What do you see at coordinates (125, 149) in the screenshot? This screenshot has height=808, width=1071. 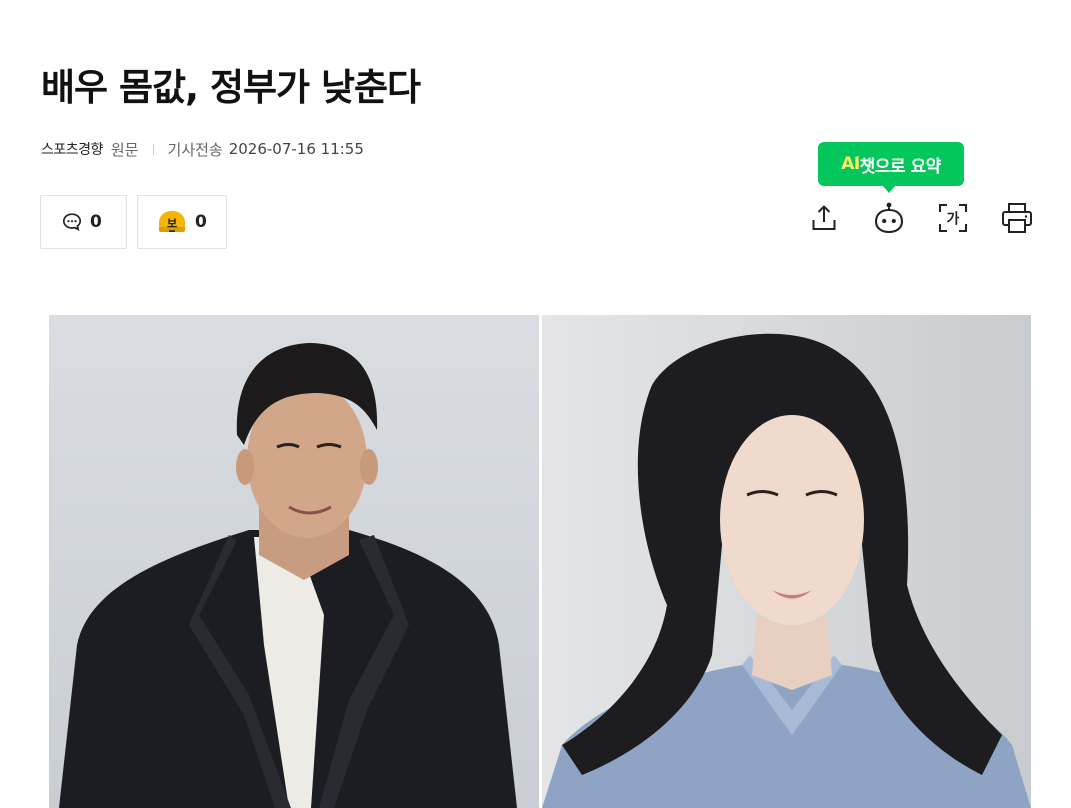 I see `original-link: 원문` at bounding box center [125, 149].